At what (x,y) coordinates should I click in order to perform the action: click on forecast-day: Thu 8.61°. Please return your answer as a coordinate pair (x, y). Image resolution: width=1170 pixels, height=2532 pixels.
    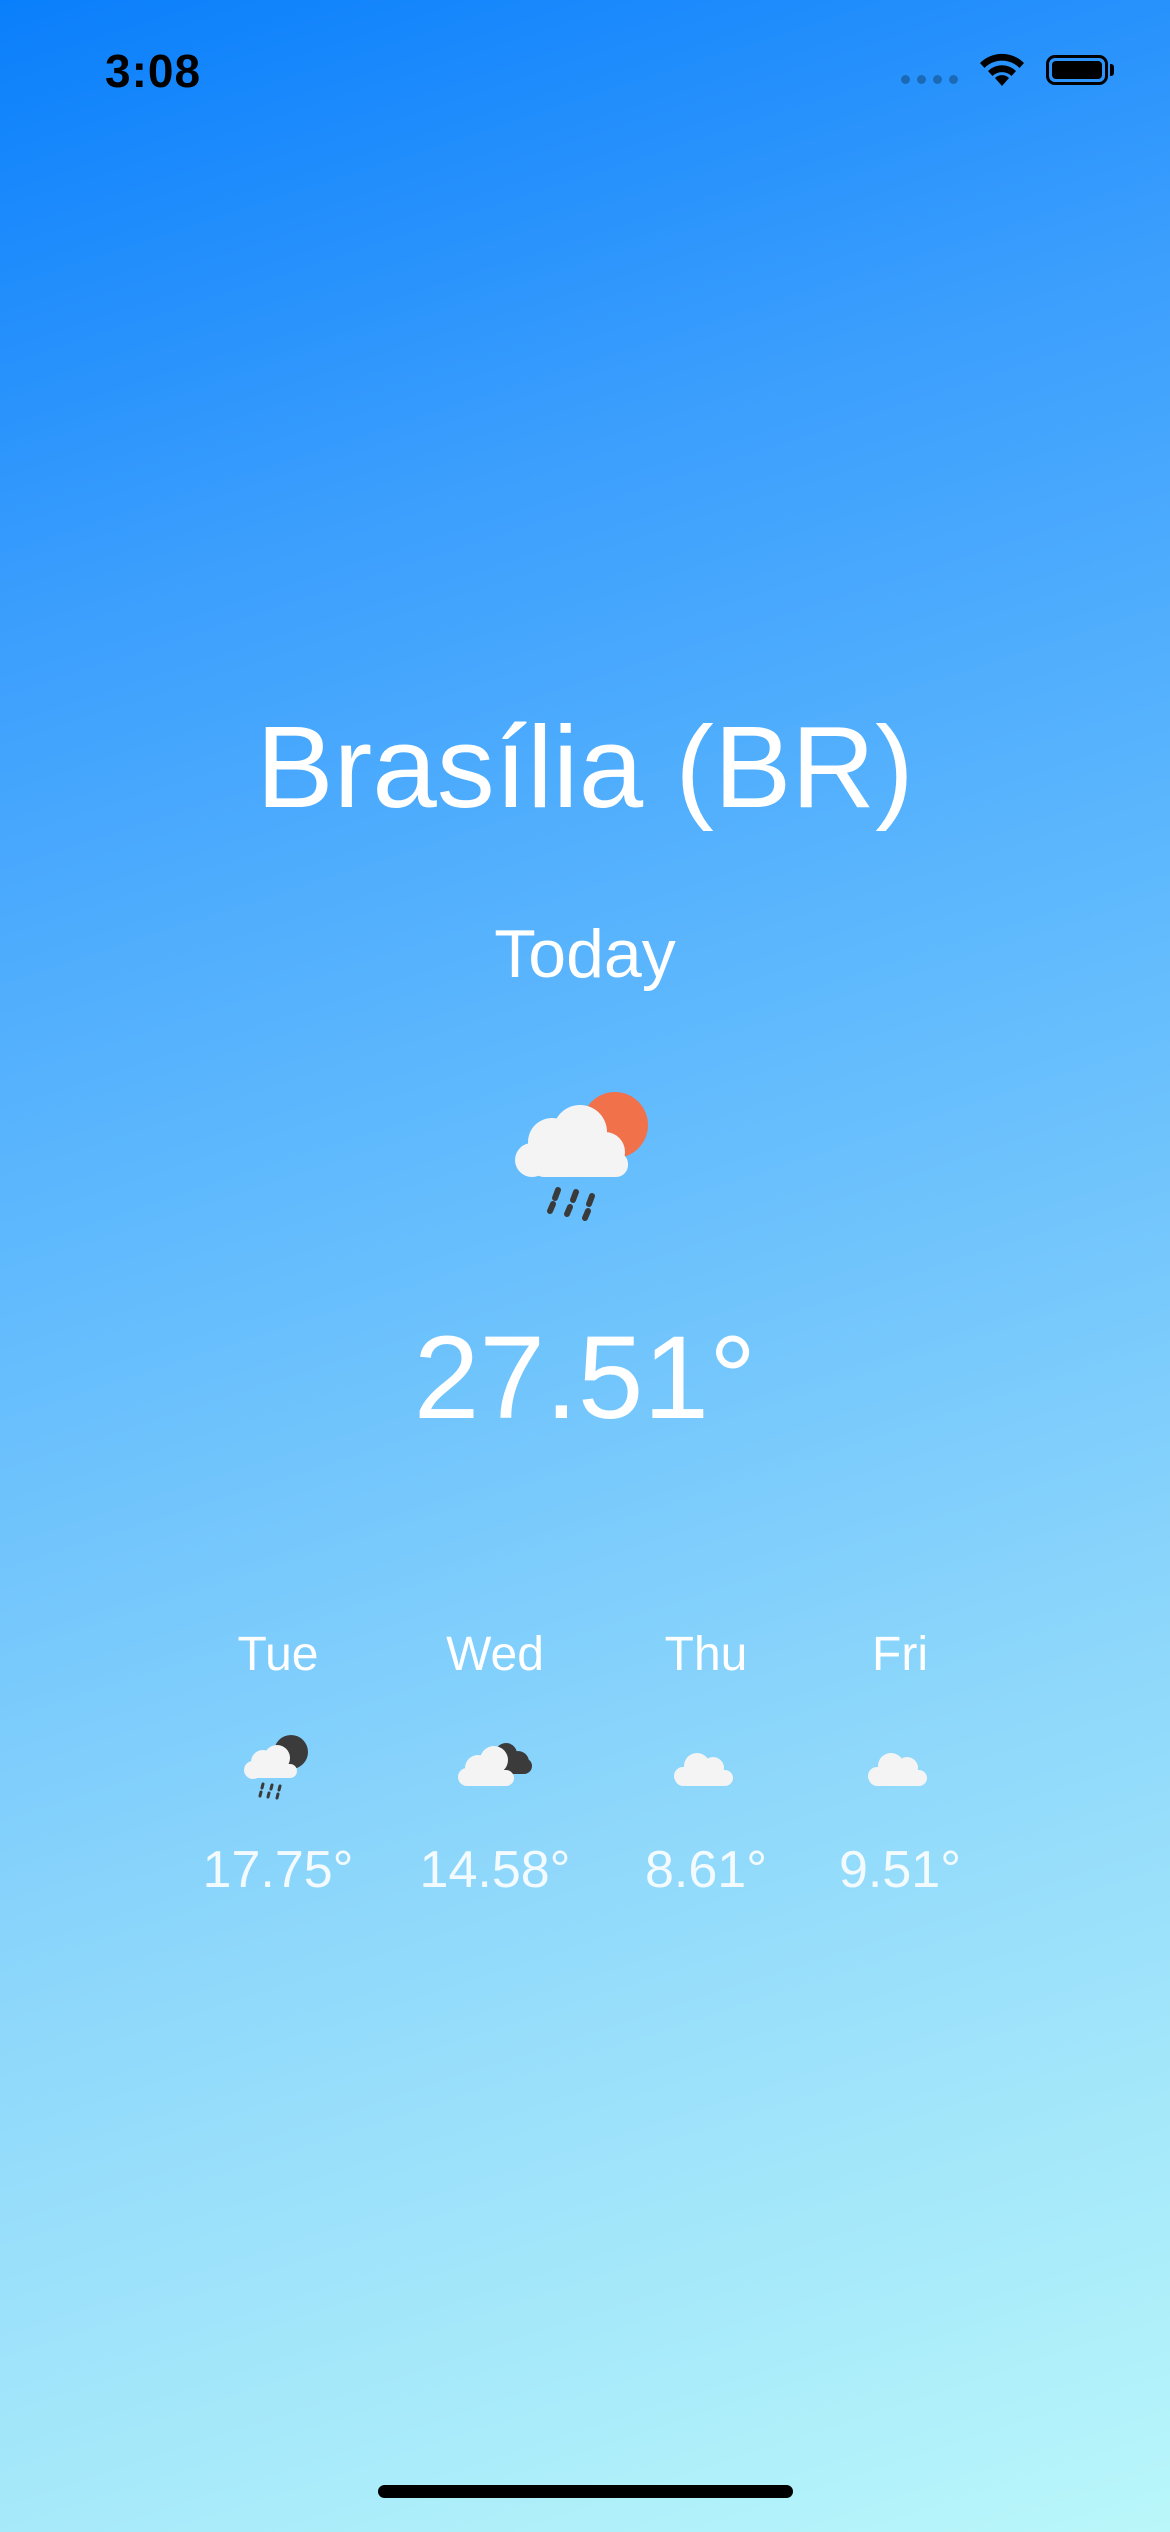
    Looking at the image, I should click on (706, 1760).